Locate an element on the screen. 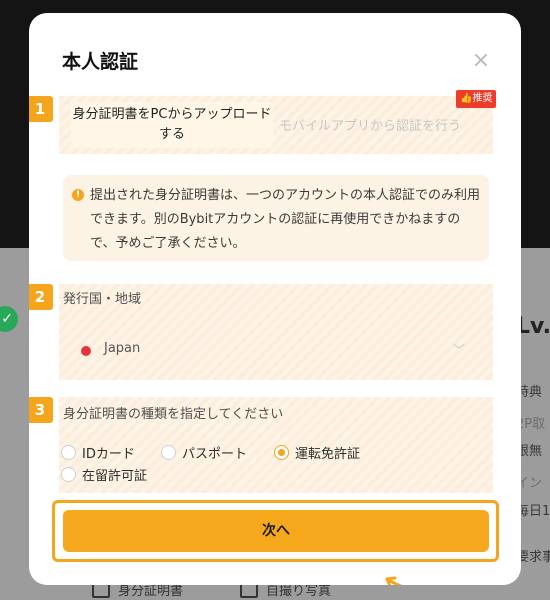  radio-id-card: IDカード is located at coordinates (98, 452).